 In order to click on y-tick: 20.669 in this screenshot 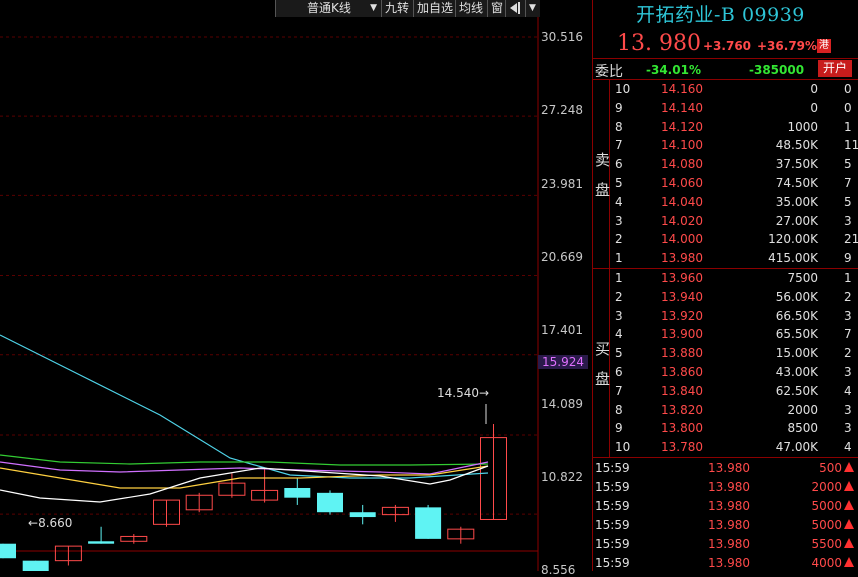, I will do `click(562, 257)`.